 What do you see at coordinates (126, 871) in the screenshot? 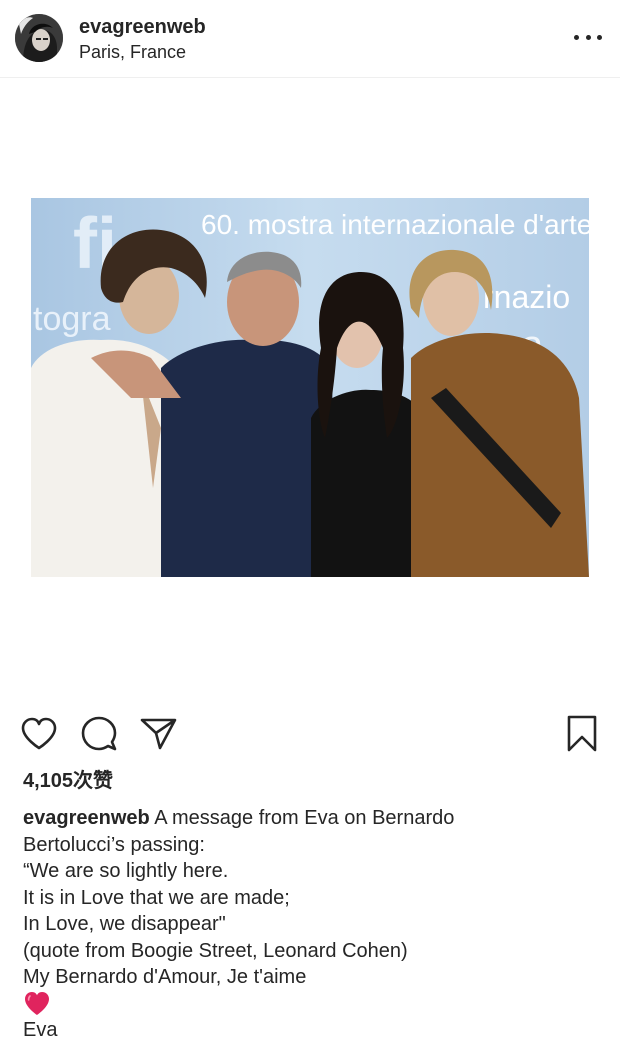
I see `caption-line: “We are so lightly here.` at bounding box center [126, 871].